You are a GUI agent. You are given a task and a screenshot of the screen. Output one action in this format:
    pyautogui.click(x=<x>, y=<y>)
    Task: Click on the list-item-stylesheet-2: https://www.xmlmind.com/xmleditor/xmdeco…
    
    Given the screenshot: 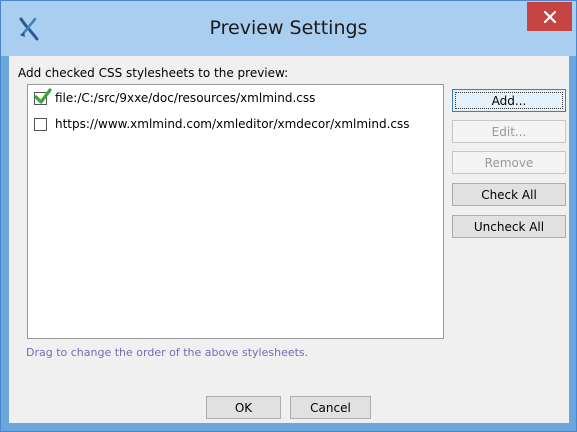 What is the action you would take?
    pyautogui.click(x=238, y=124)
    